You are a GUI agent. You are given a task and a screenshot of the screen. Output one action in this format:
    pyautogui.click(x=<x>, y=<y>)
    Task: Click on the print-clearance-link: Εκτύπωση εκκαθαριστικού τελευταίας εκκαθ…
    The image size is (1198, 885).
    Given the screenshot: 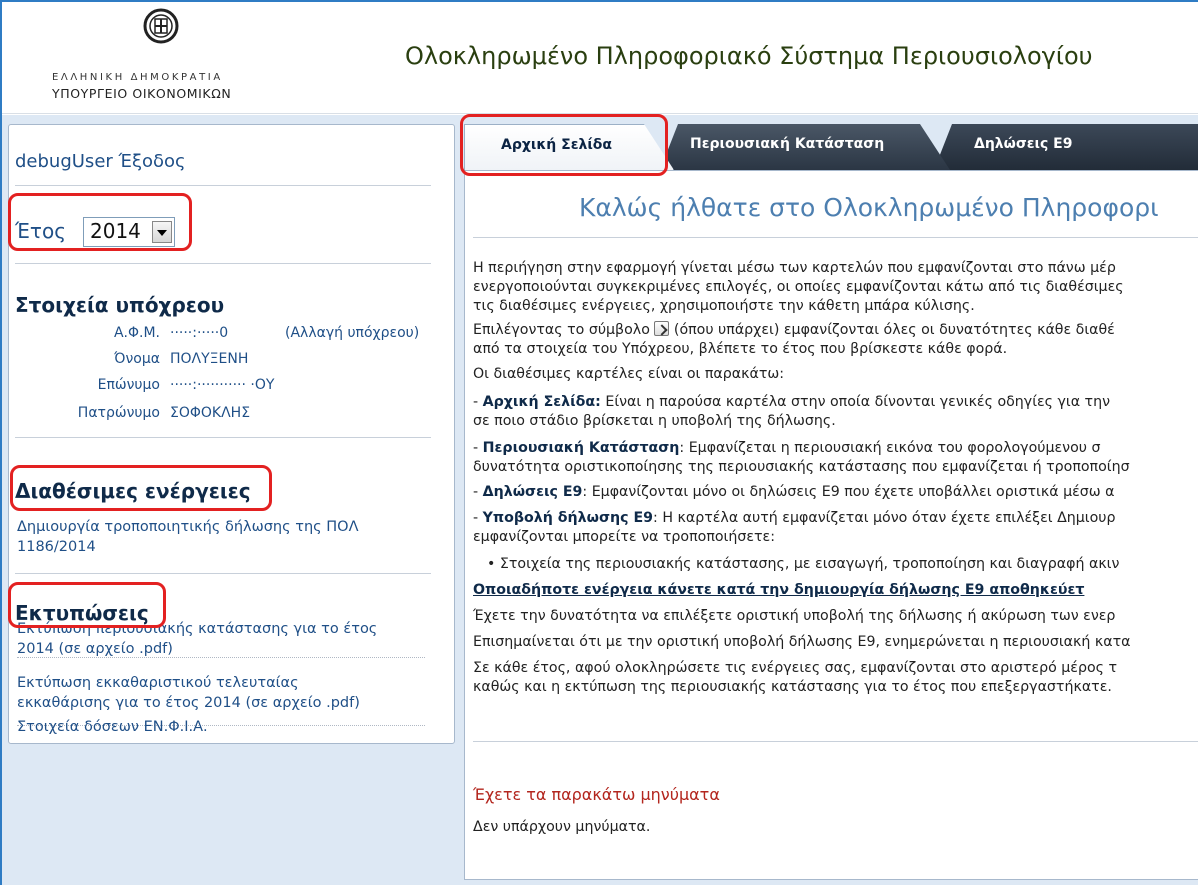 What is the action you would take?
    pyautogui.click(x=188, y=693)
    